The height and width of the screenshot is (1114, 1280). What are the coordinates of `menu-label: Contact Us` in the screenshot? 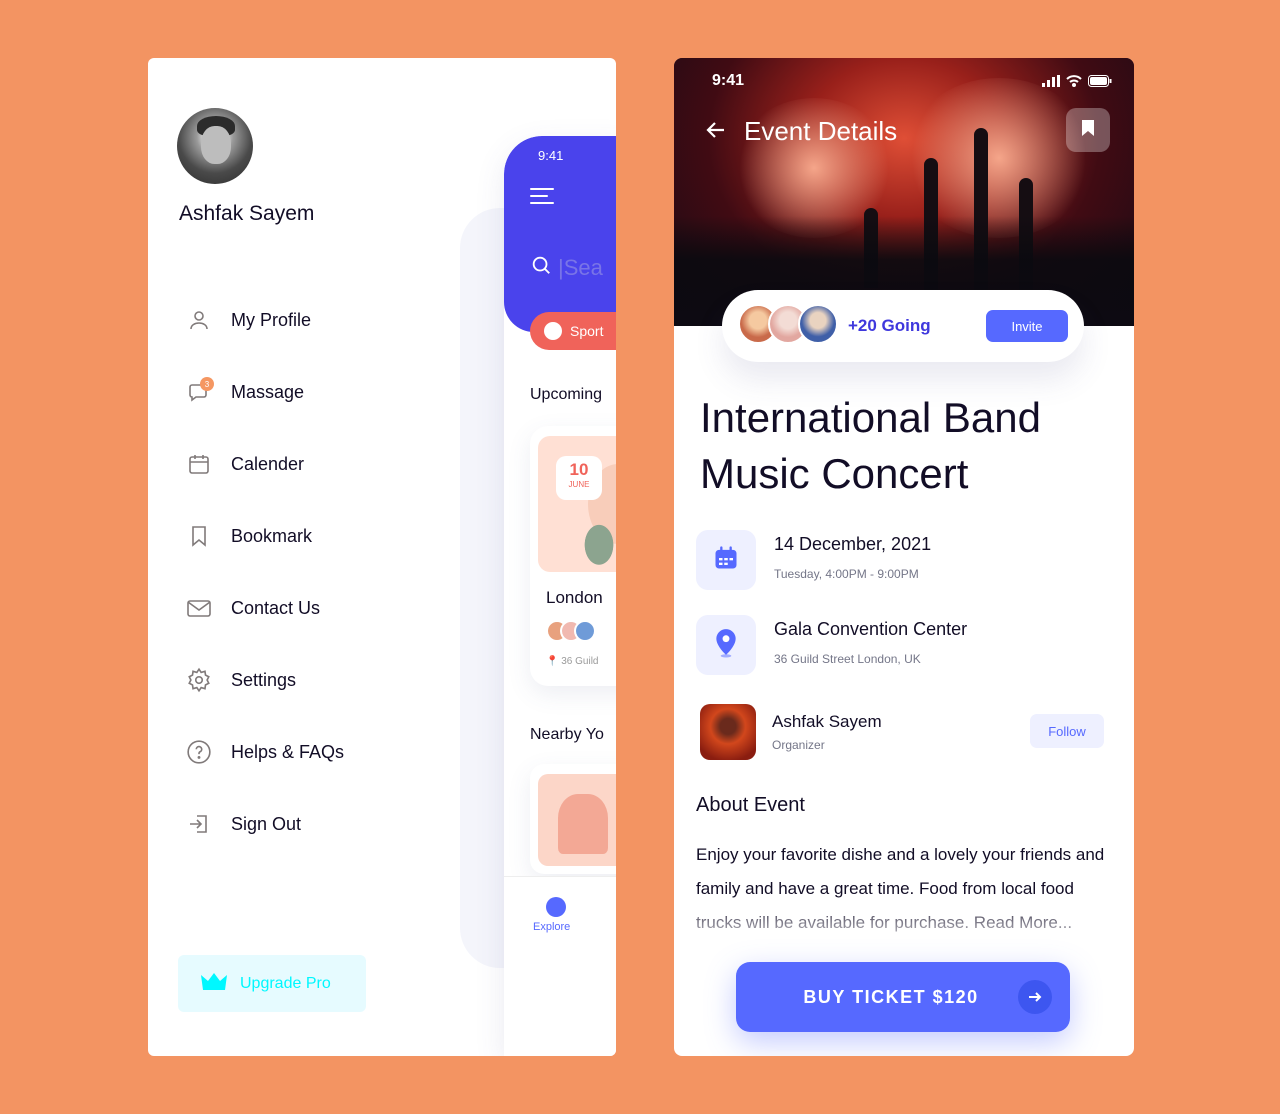 It's located at (276, 607).